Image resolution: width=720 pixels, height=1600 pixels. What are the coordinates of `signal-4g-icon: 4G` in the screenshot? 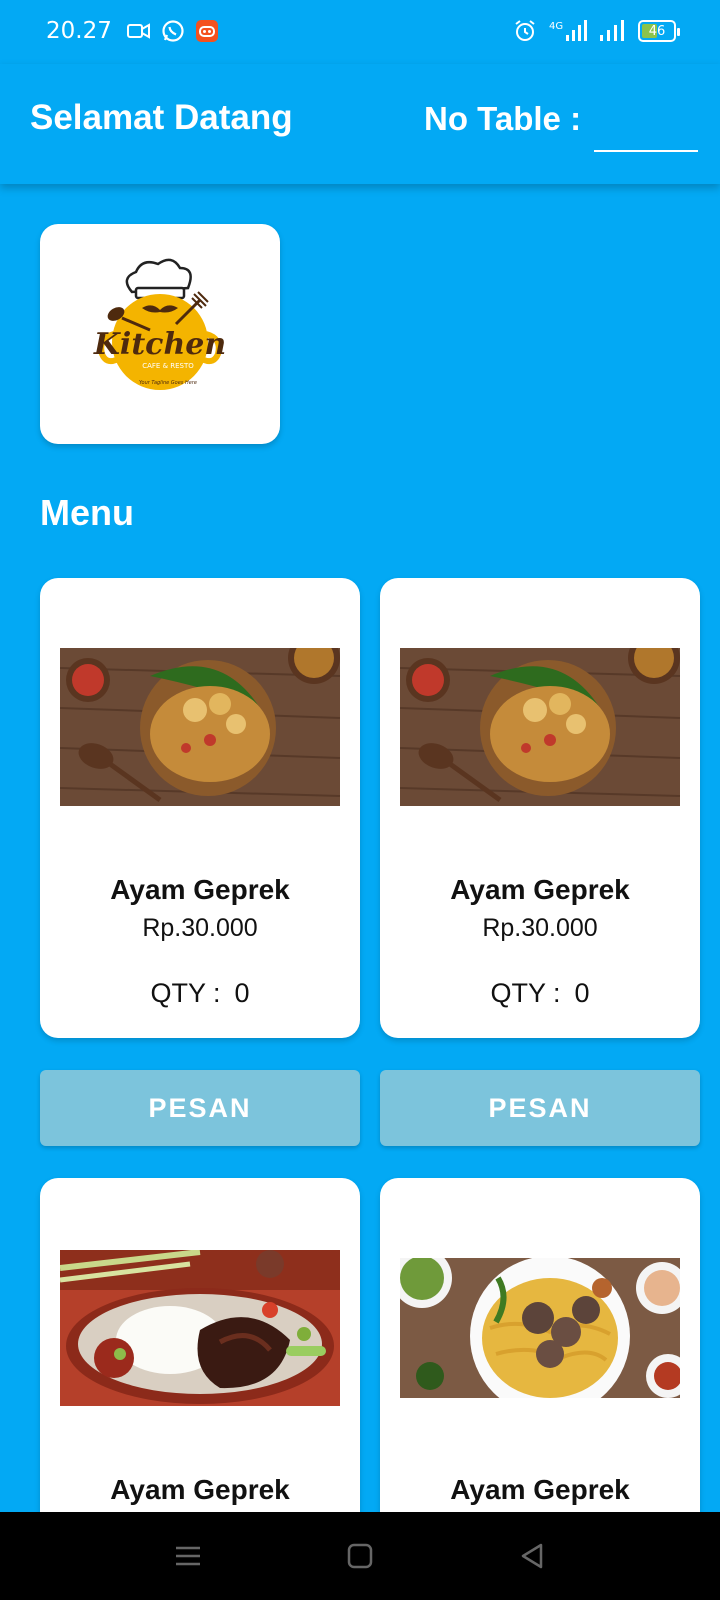 It's located at (568, 31).